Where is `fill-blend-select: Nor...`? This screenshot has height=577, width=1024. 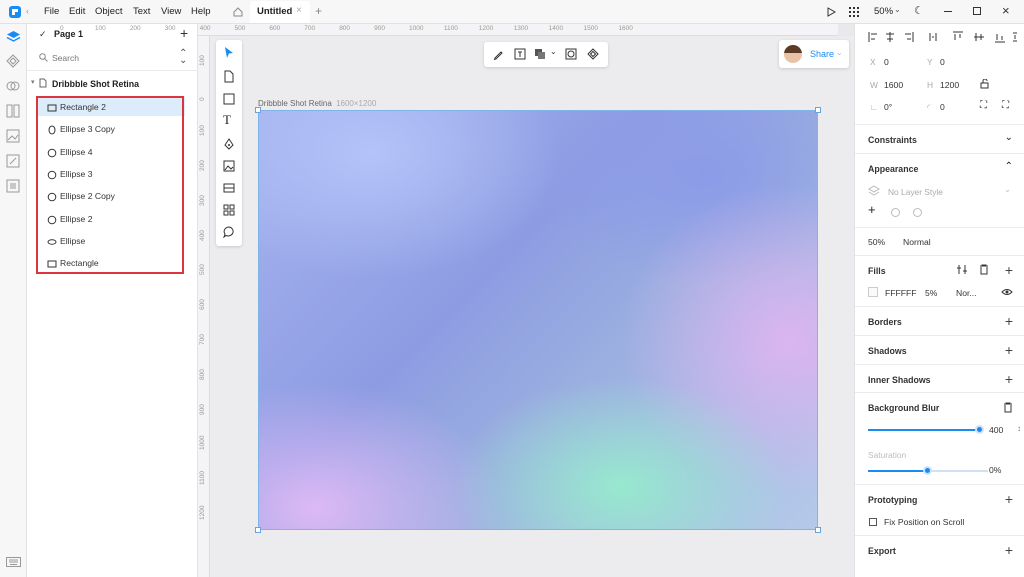
fill-blend-select: Nor... is located at coordinates (966, 293).